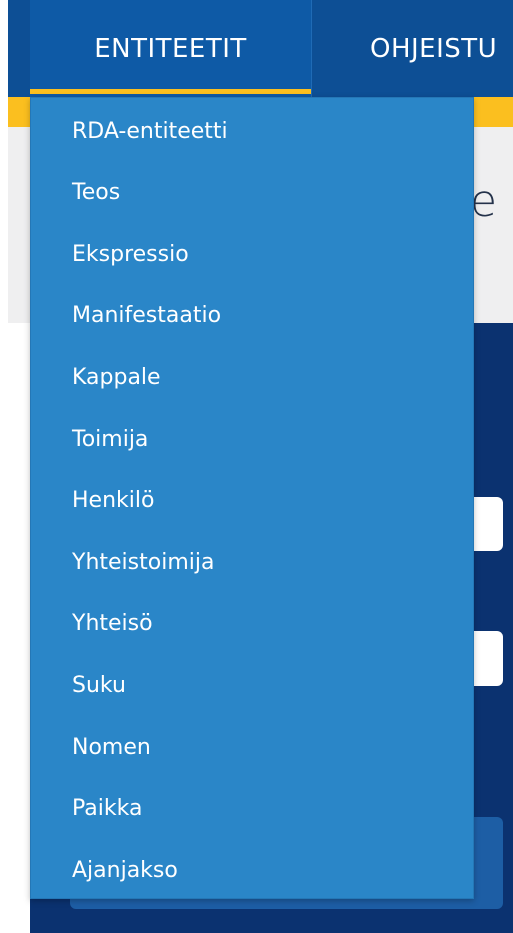 This screenshot has width=513, height=933. Describe the element at coordinates (150, 132) in the screenshot. I see `menu-item-rda-entity: RDA-entiteetti` at that location.